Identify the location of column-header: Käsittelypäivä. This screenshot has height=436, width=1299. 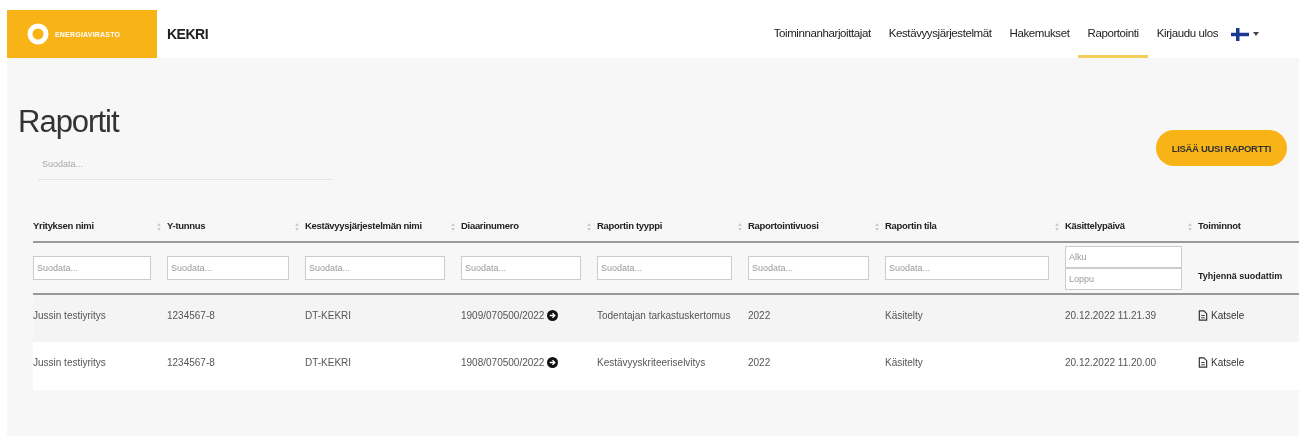
(1095, 225).